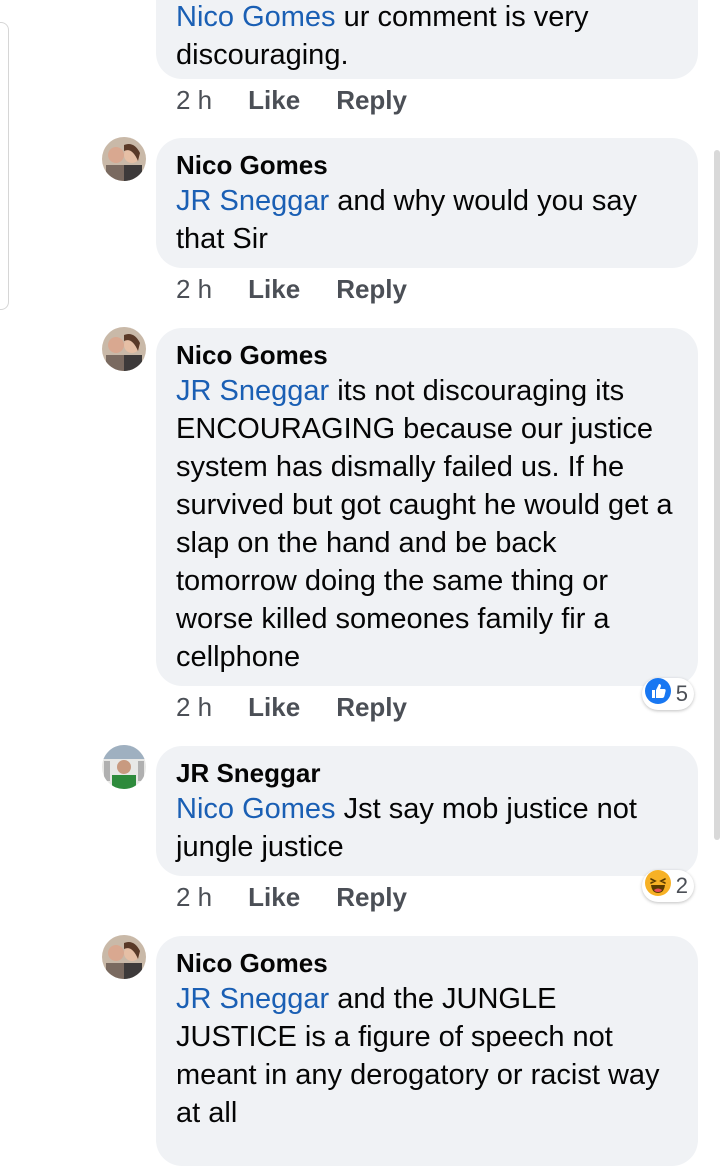 The width and height of the screenshot is (720, 1166). I want to click on comment-author: JR Sneggar, so click(427, 773).